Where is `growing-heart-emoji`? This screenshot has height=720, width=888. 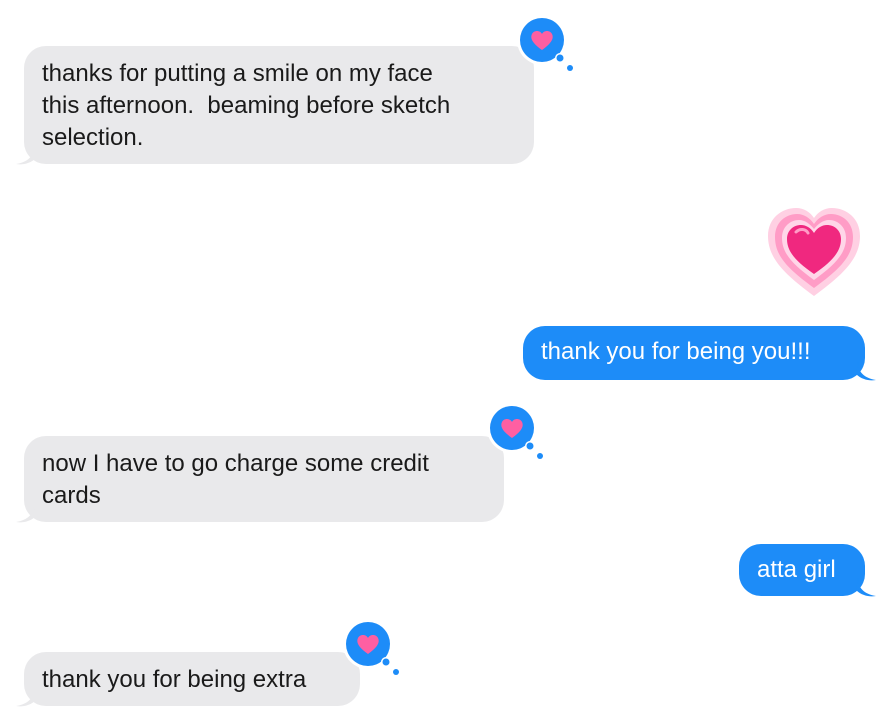 growing-heart-emoji is located at coordinates (814, 254).